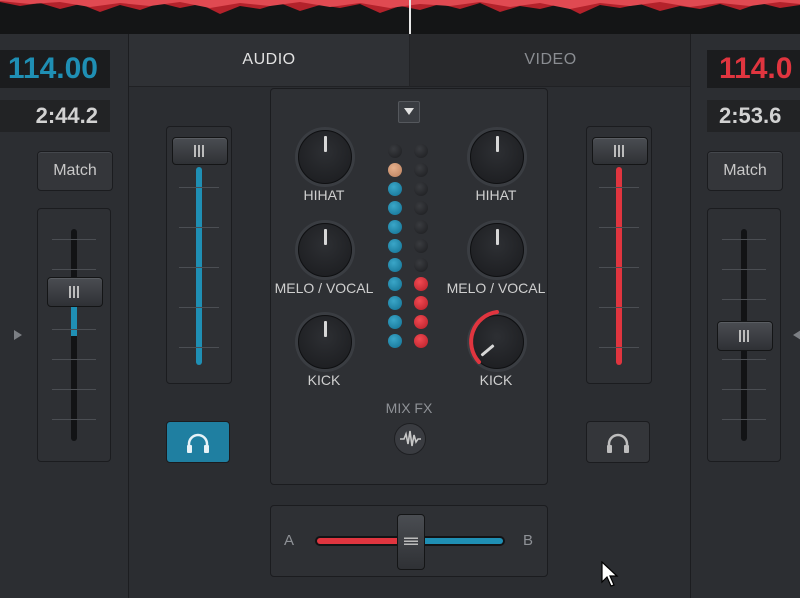  What do you see at coordinates (75, 171) in the screenshot?
I see `deck-a-match-button: Match` at bounding box center [75, 171].